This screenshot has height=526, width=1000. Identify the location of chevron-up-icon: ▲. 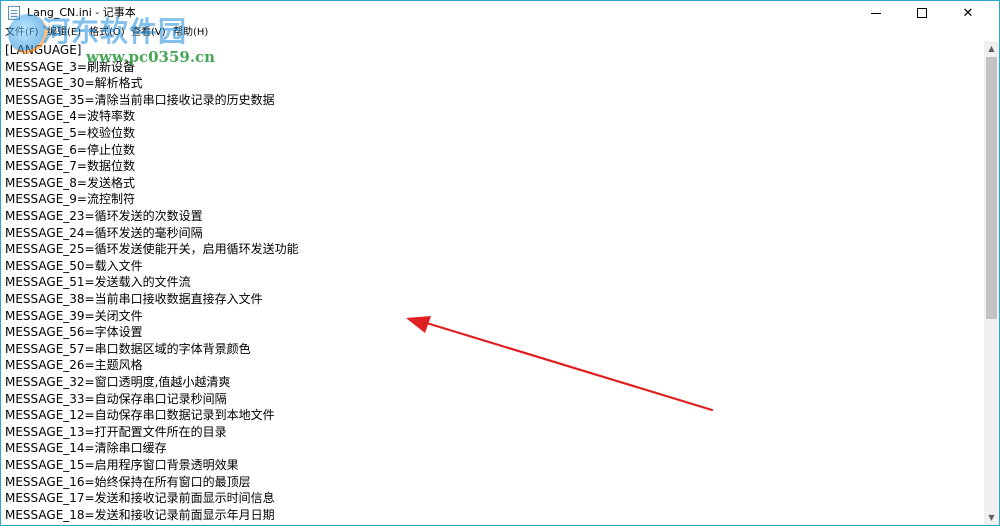
(991, 48).